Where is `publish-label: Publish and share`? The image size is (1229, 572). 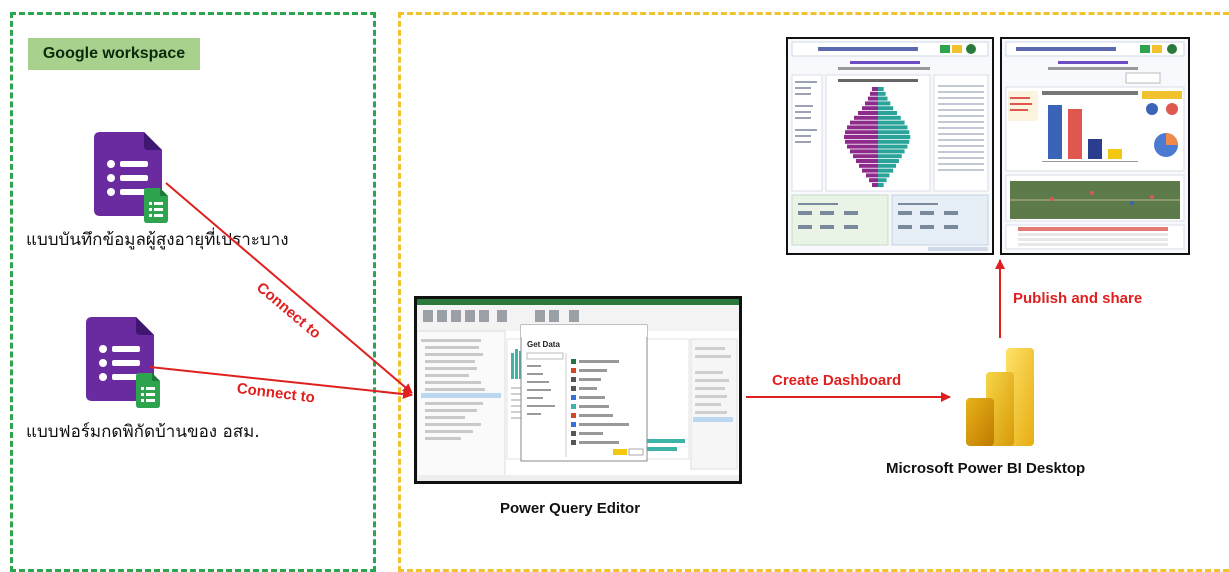 publish-label: Publish and share is located at coordinates (1078, 298).